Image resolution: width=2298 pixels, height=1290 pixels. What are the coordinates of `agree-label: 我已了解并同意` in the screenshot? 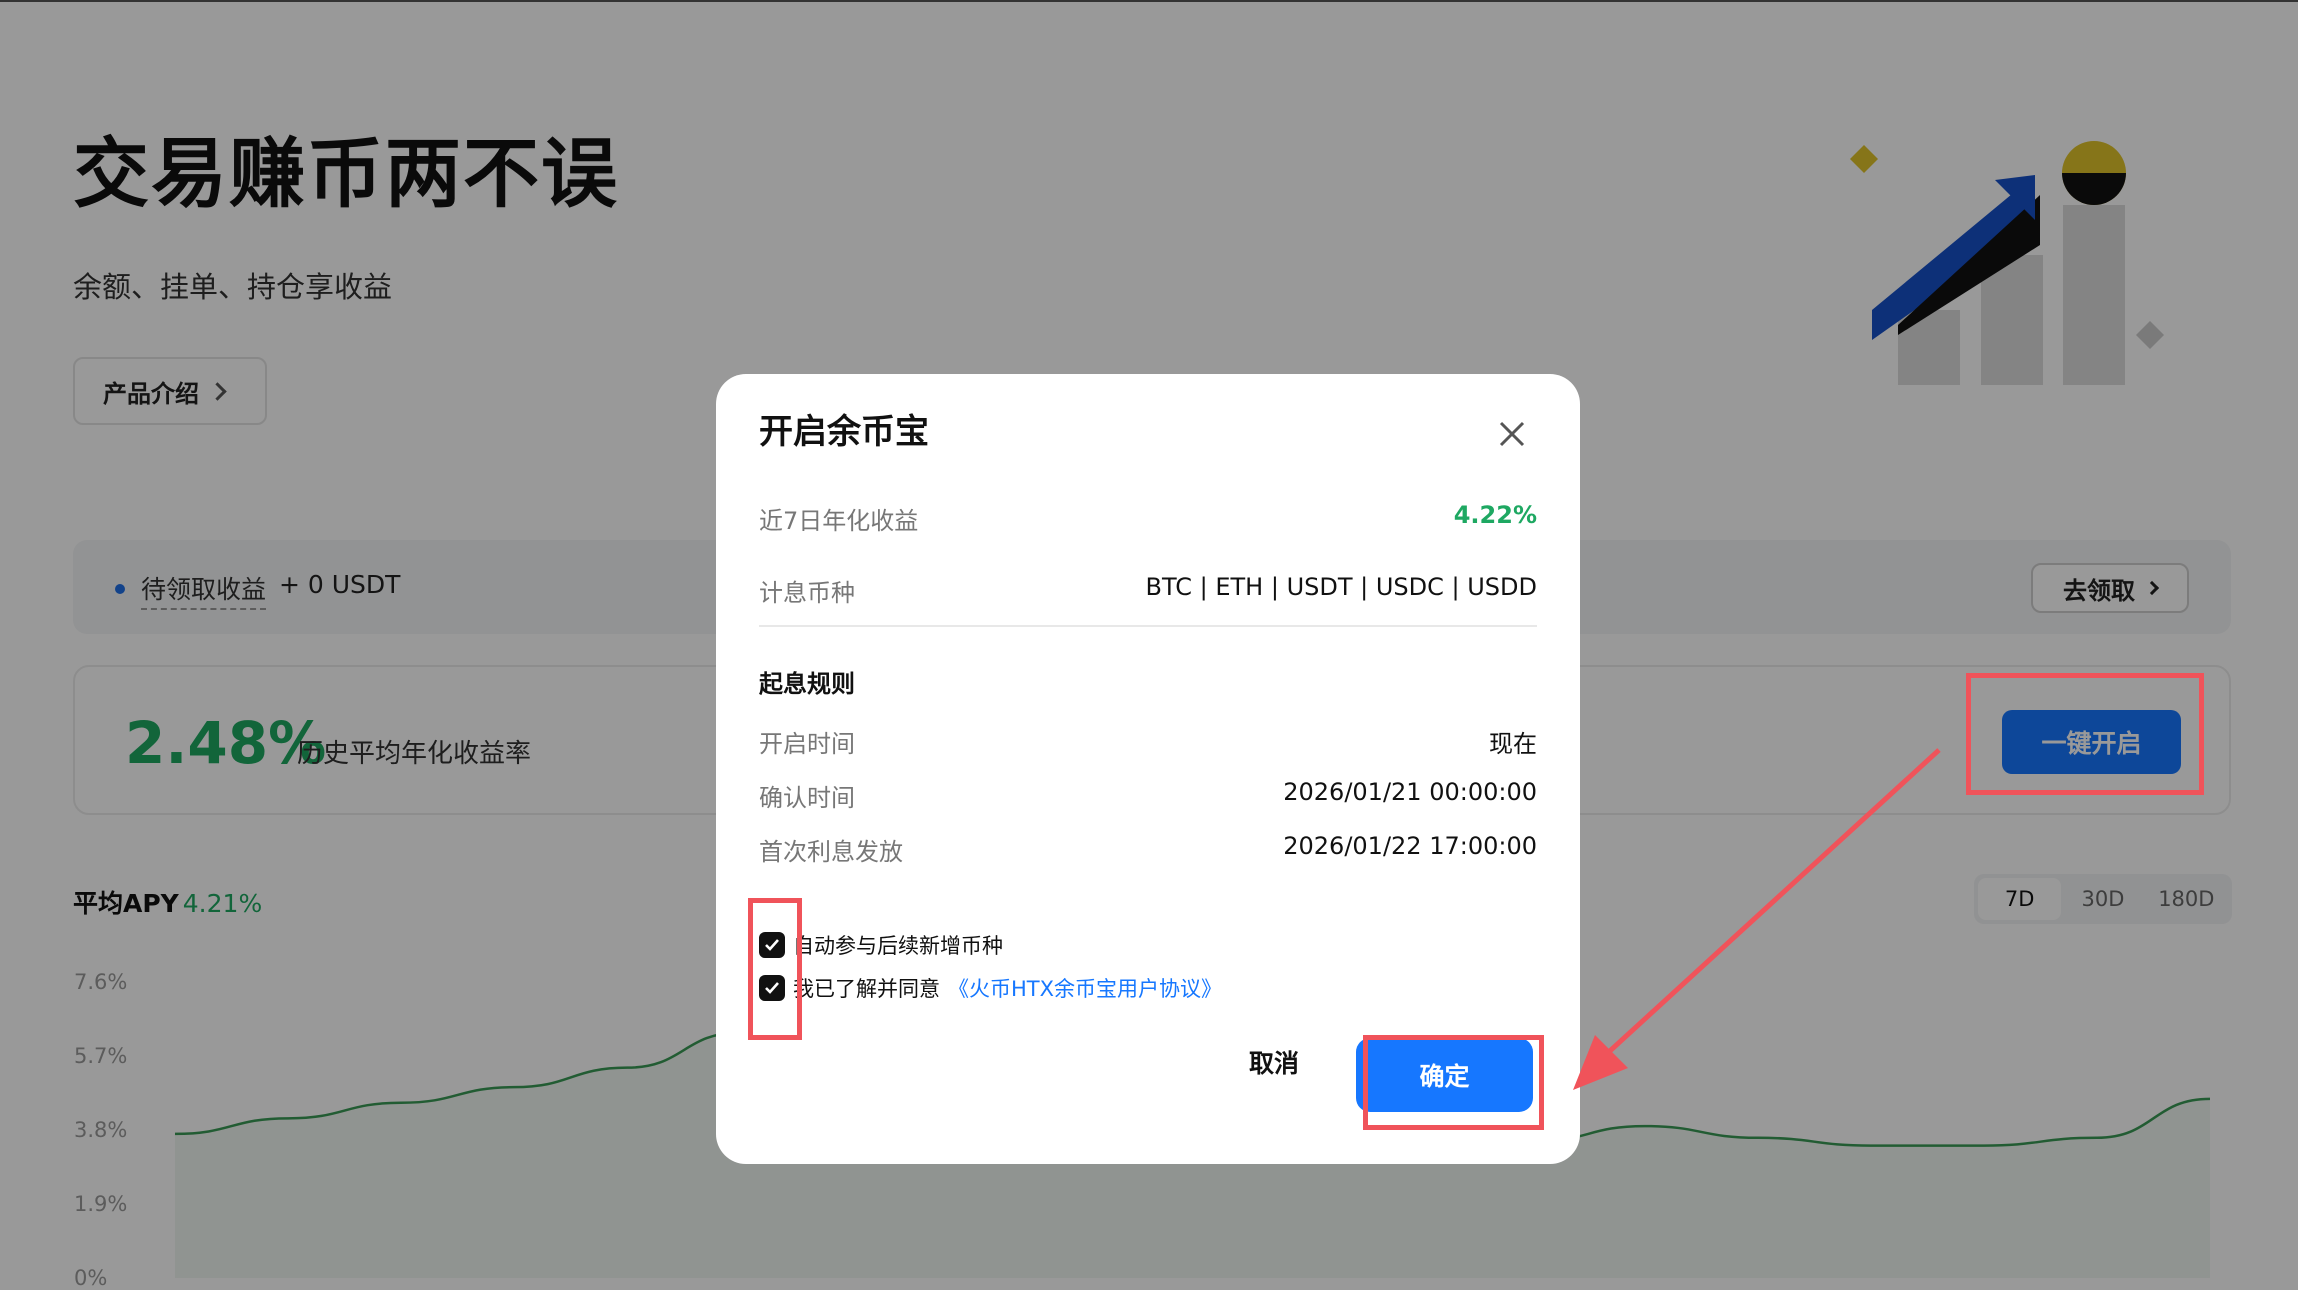 It's located at (866, 989).